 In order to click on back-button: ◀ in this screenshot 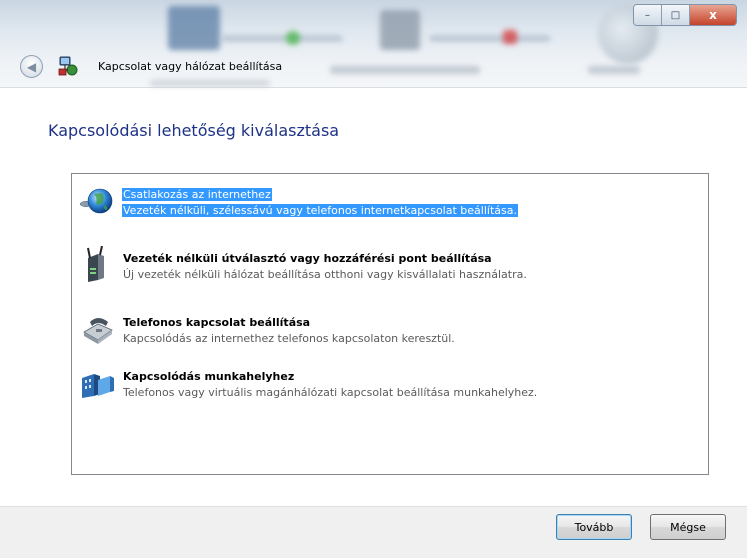, I will do `click(31, 66)`.